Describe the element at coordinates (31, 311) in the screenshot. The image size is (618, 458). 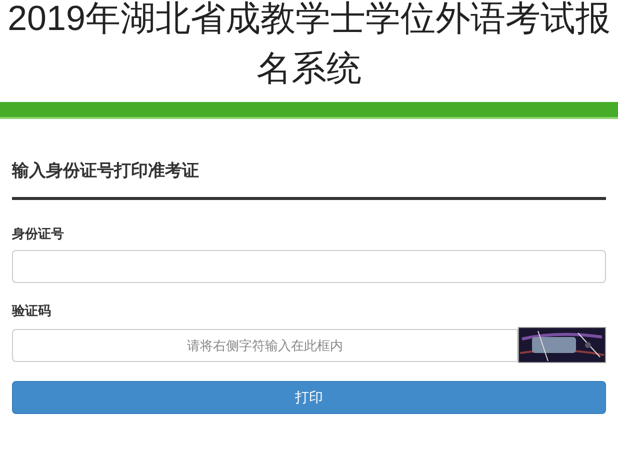
I see `field-label: 验证码` at that location.